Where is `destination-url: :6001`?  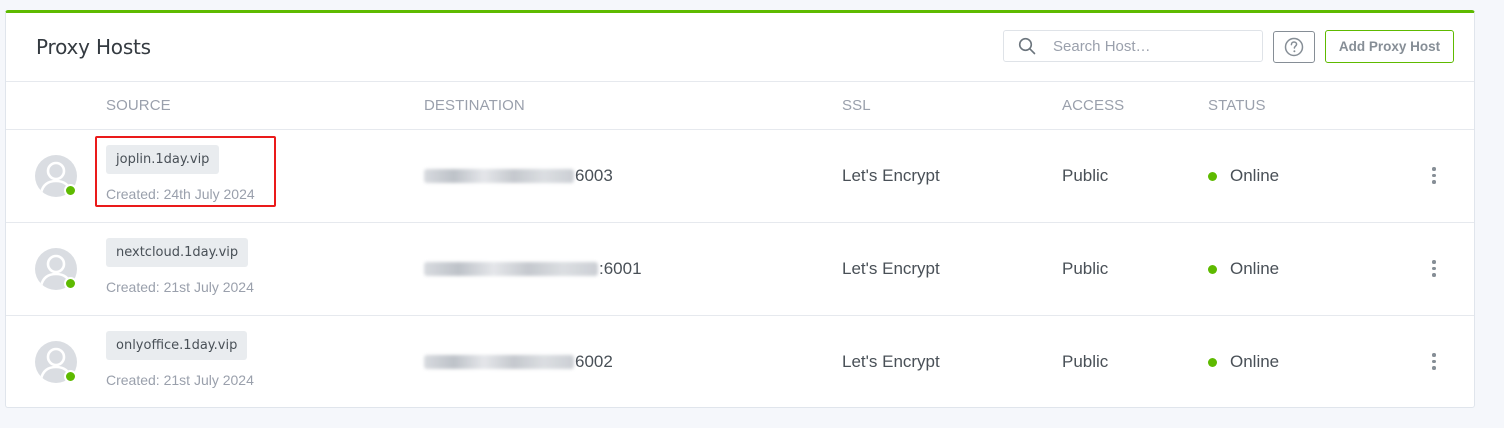
destination-url: :6001 is located at coordinates (533, 269).